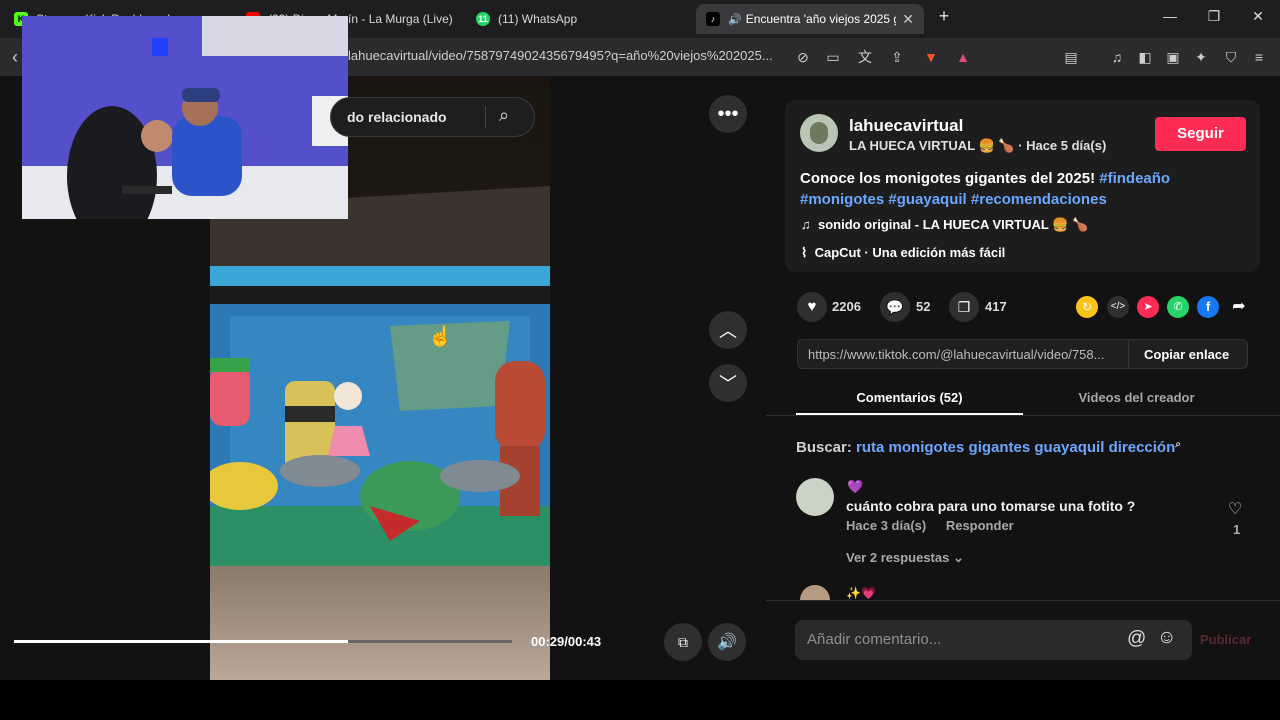  I want to click on volume-button: 🔊, so click(727, 642).